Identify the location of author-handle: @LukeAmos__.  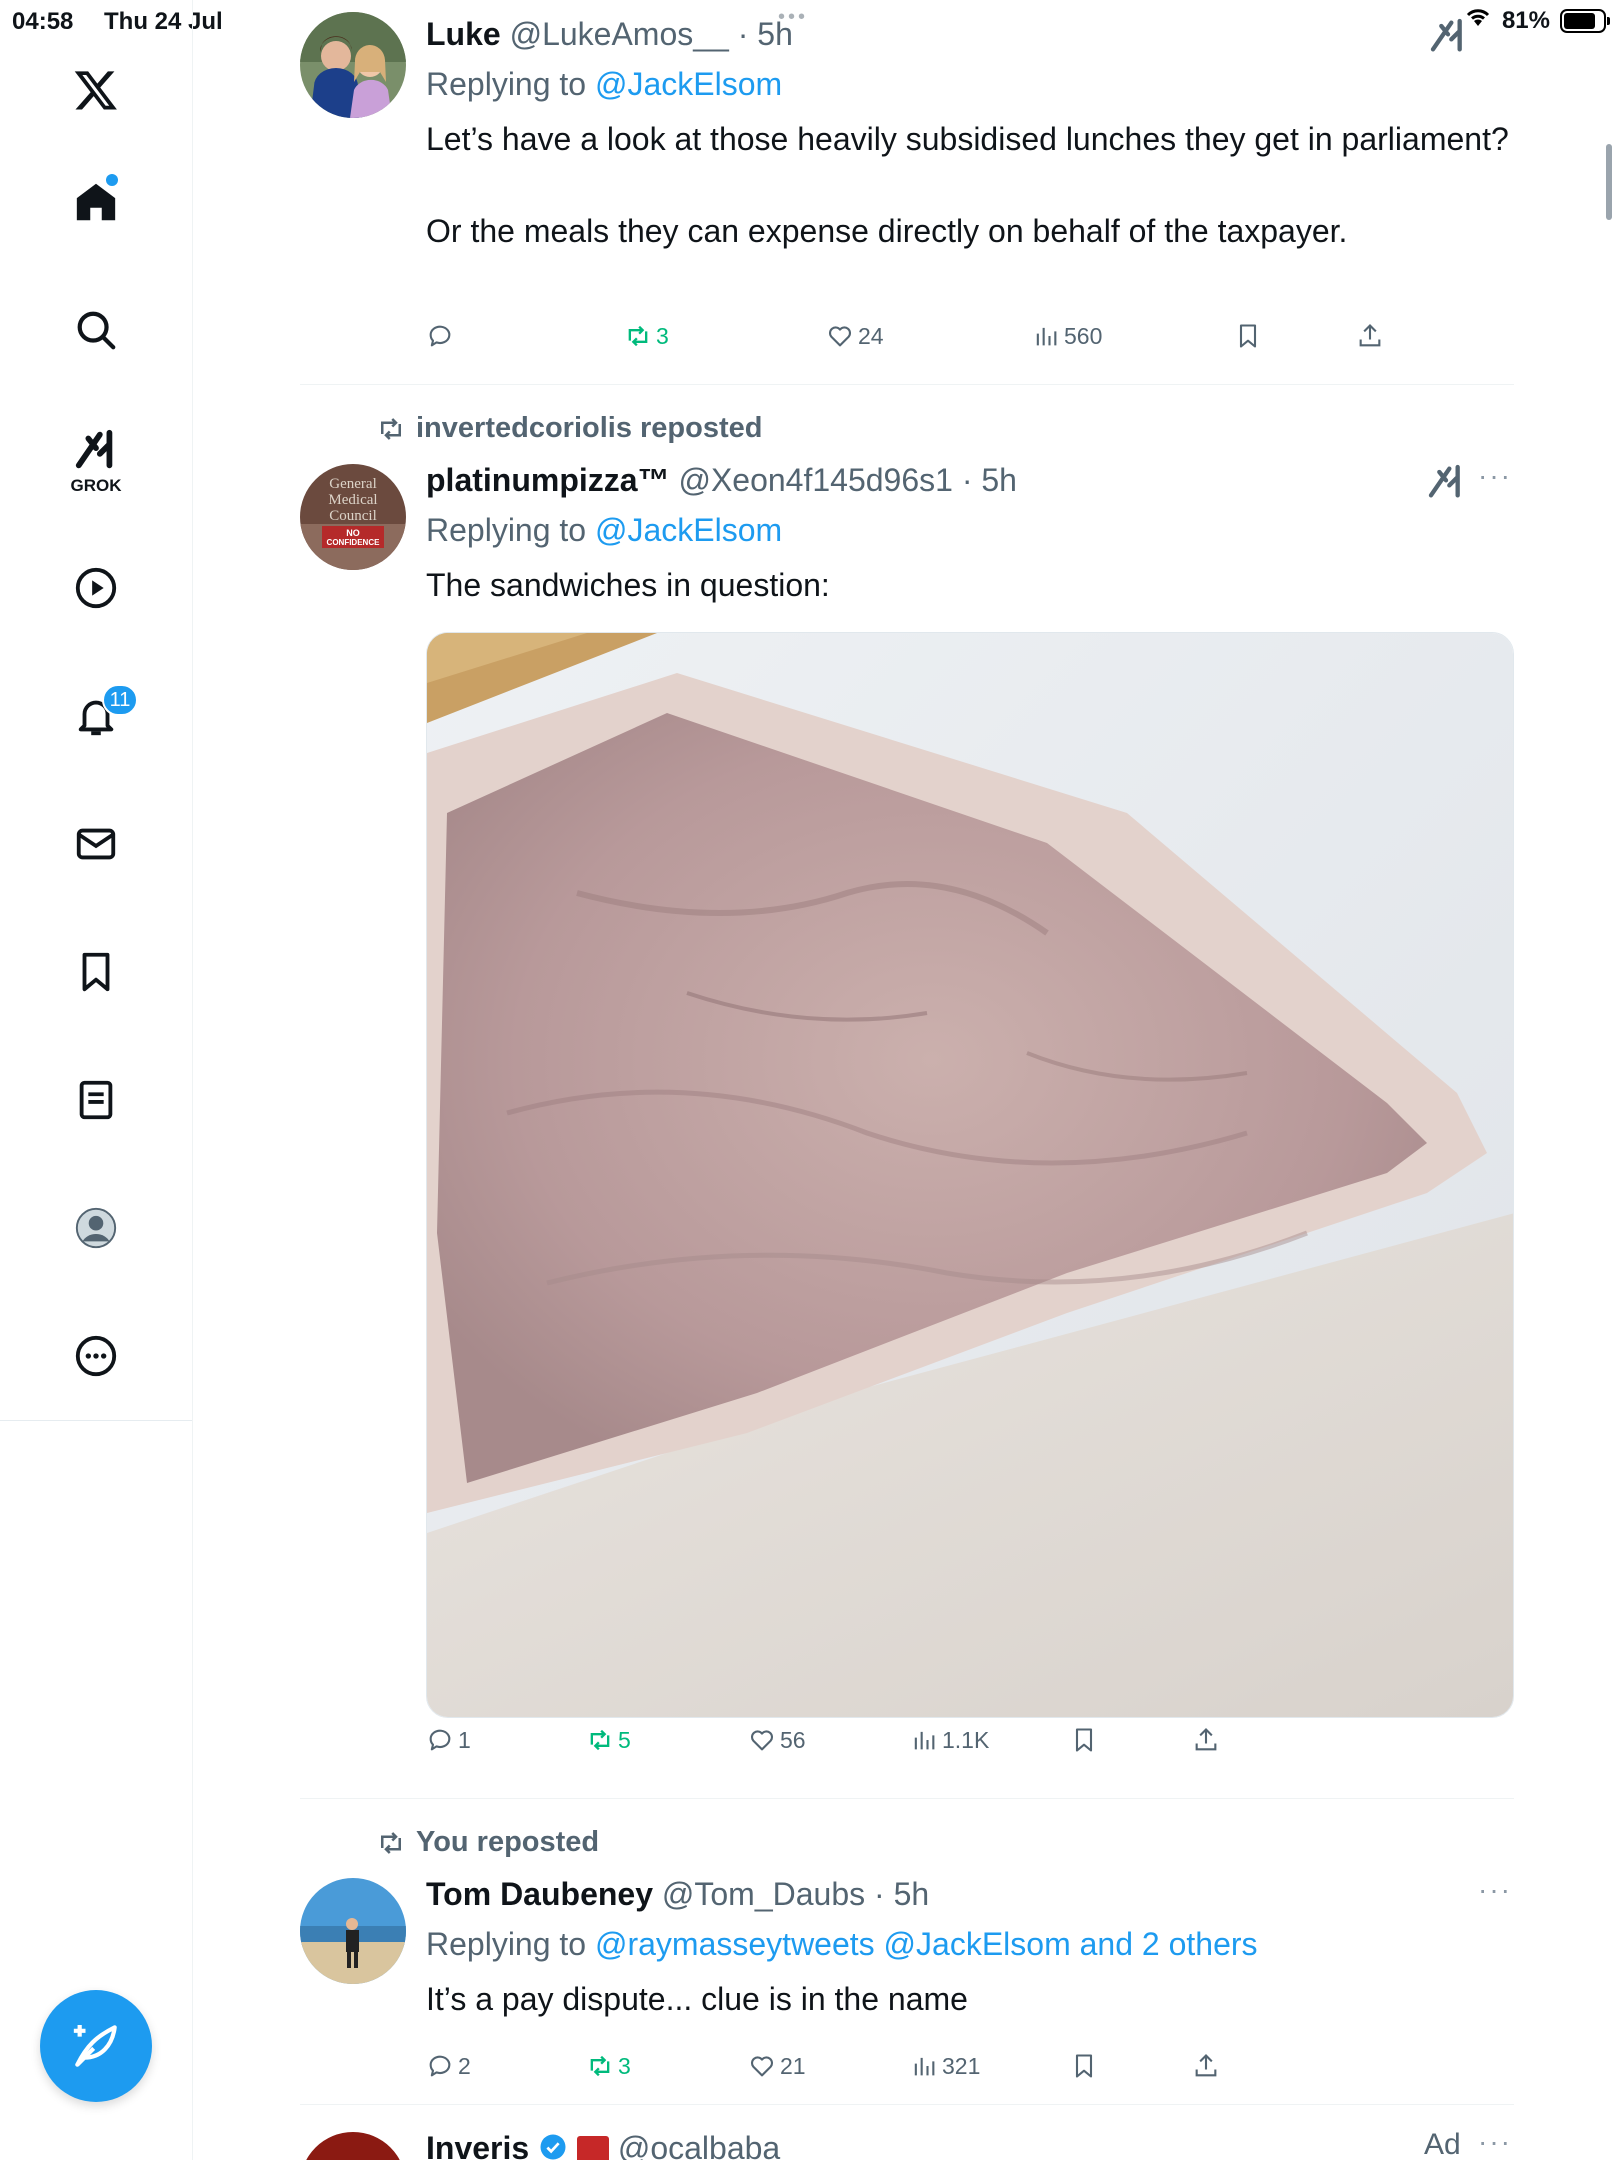
(619, 34).